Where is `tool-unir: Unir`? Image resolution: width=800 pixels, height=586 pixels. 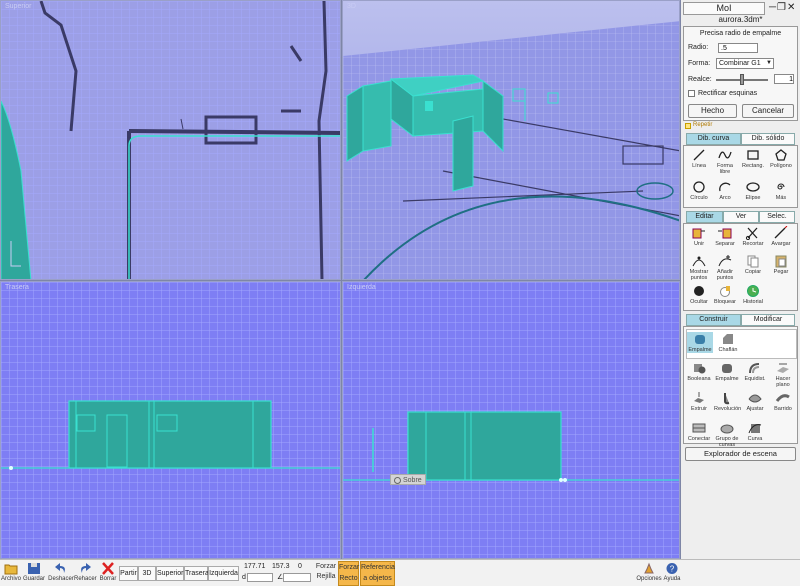
tool-unir: Unir is located at coordinates (699, 236).